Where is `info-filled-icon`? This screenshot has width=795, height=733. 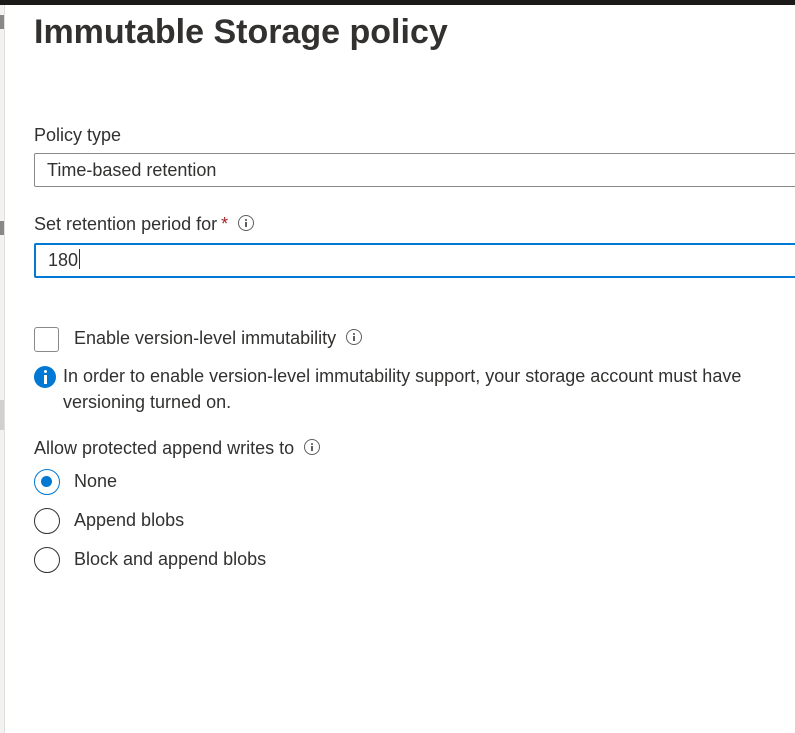 info-filled-icon is located at coordinates (45, 377).